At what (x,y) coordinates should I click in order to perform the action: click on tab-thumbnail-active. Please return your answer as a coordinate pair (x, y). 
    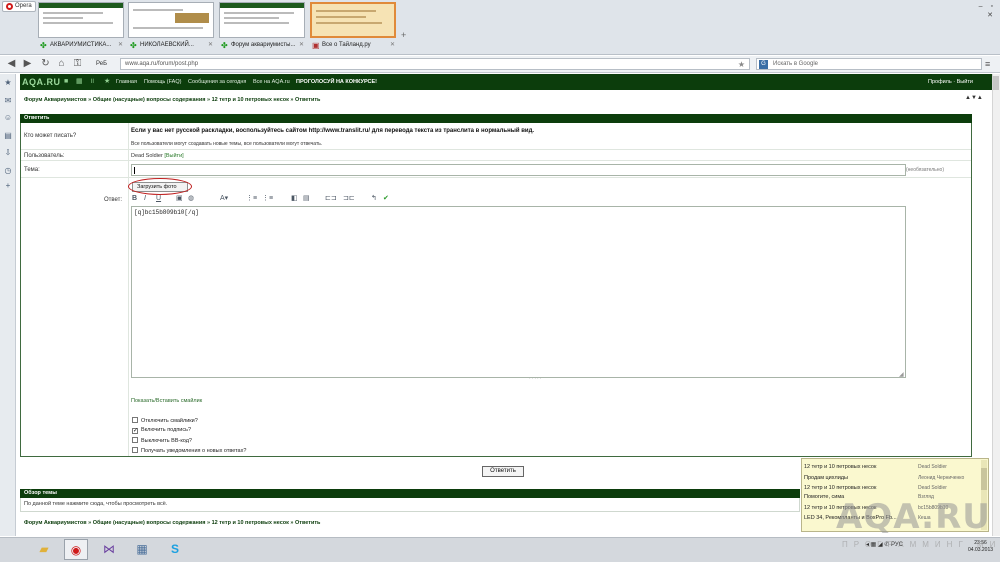
    Looking at the image, I should click on (353, 20).